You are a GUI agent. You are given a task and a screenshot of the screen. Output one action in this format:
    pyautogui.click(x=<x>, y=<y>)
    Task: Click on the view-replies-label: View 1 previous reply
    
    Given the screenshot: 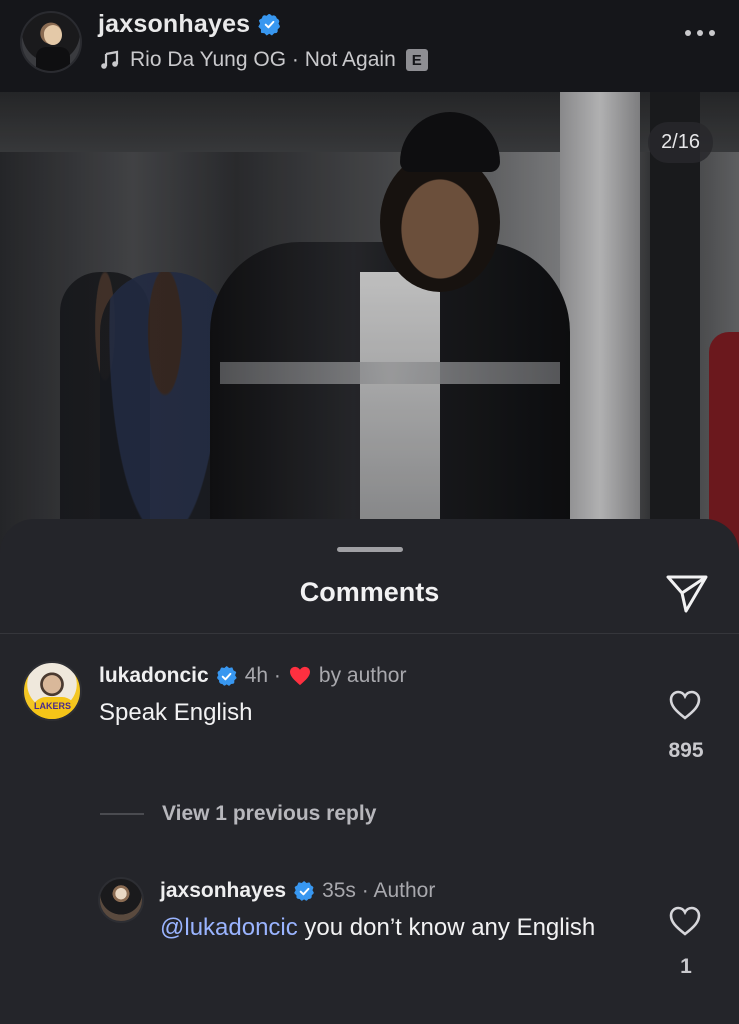 What is the action you would take?
    pyautogui.click(x=269, y=813)
    